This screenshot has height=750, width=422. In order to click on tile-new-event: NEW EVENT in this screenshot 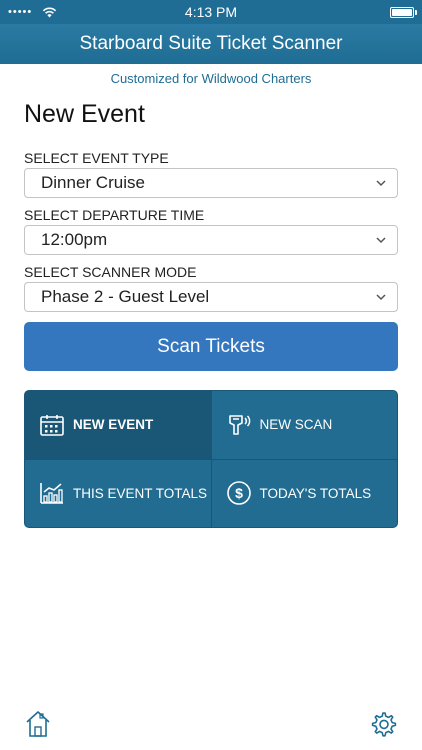, I will do `click(118, 425)`.